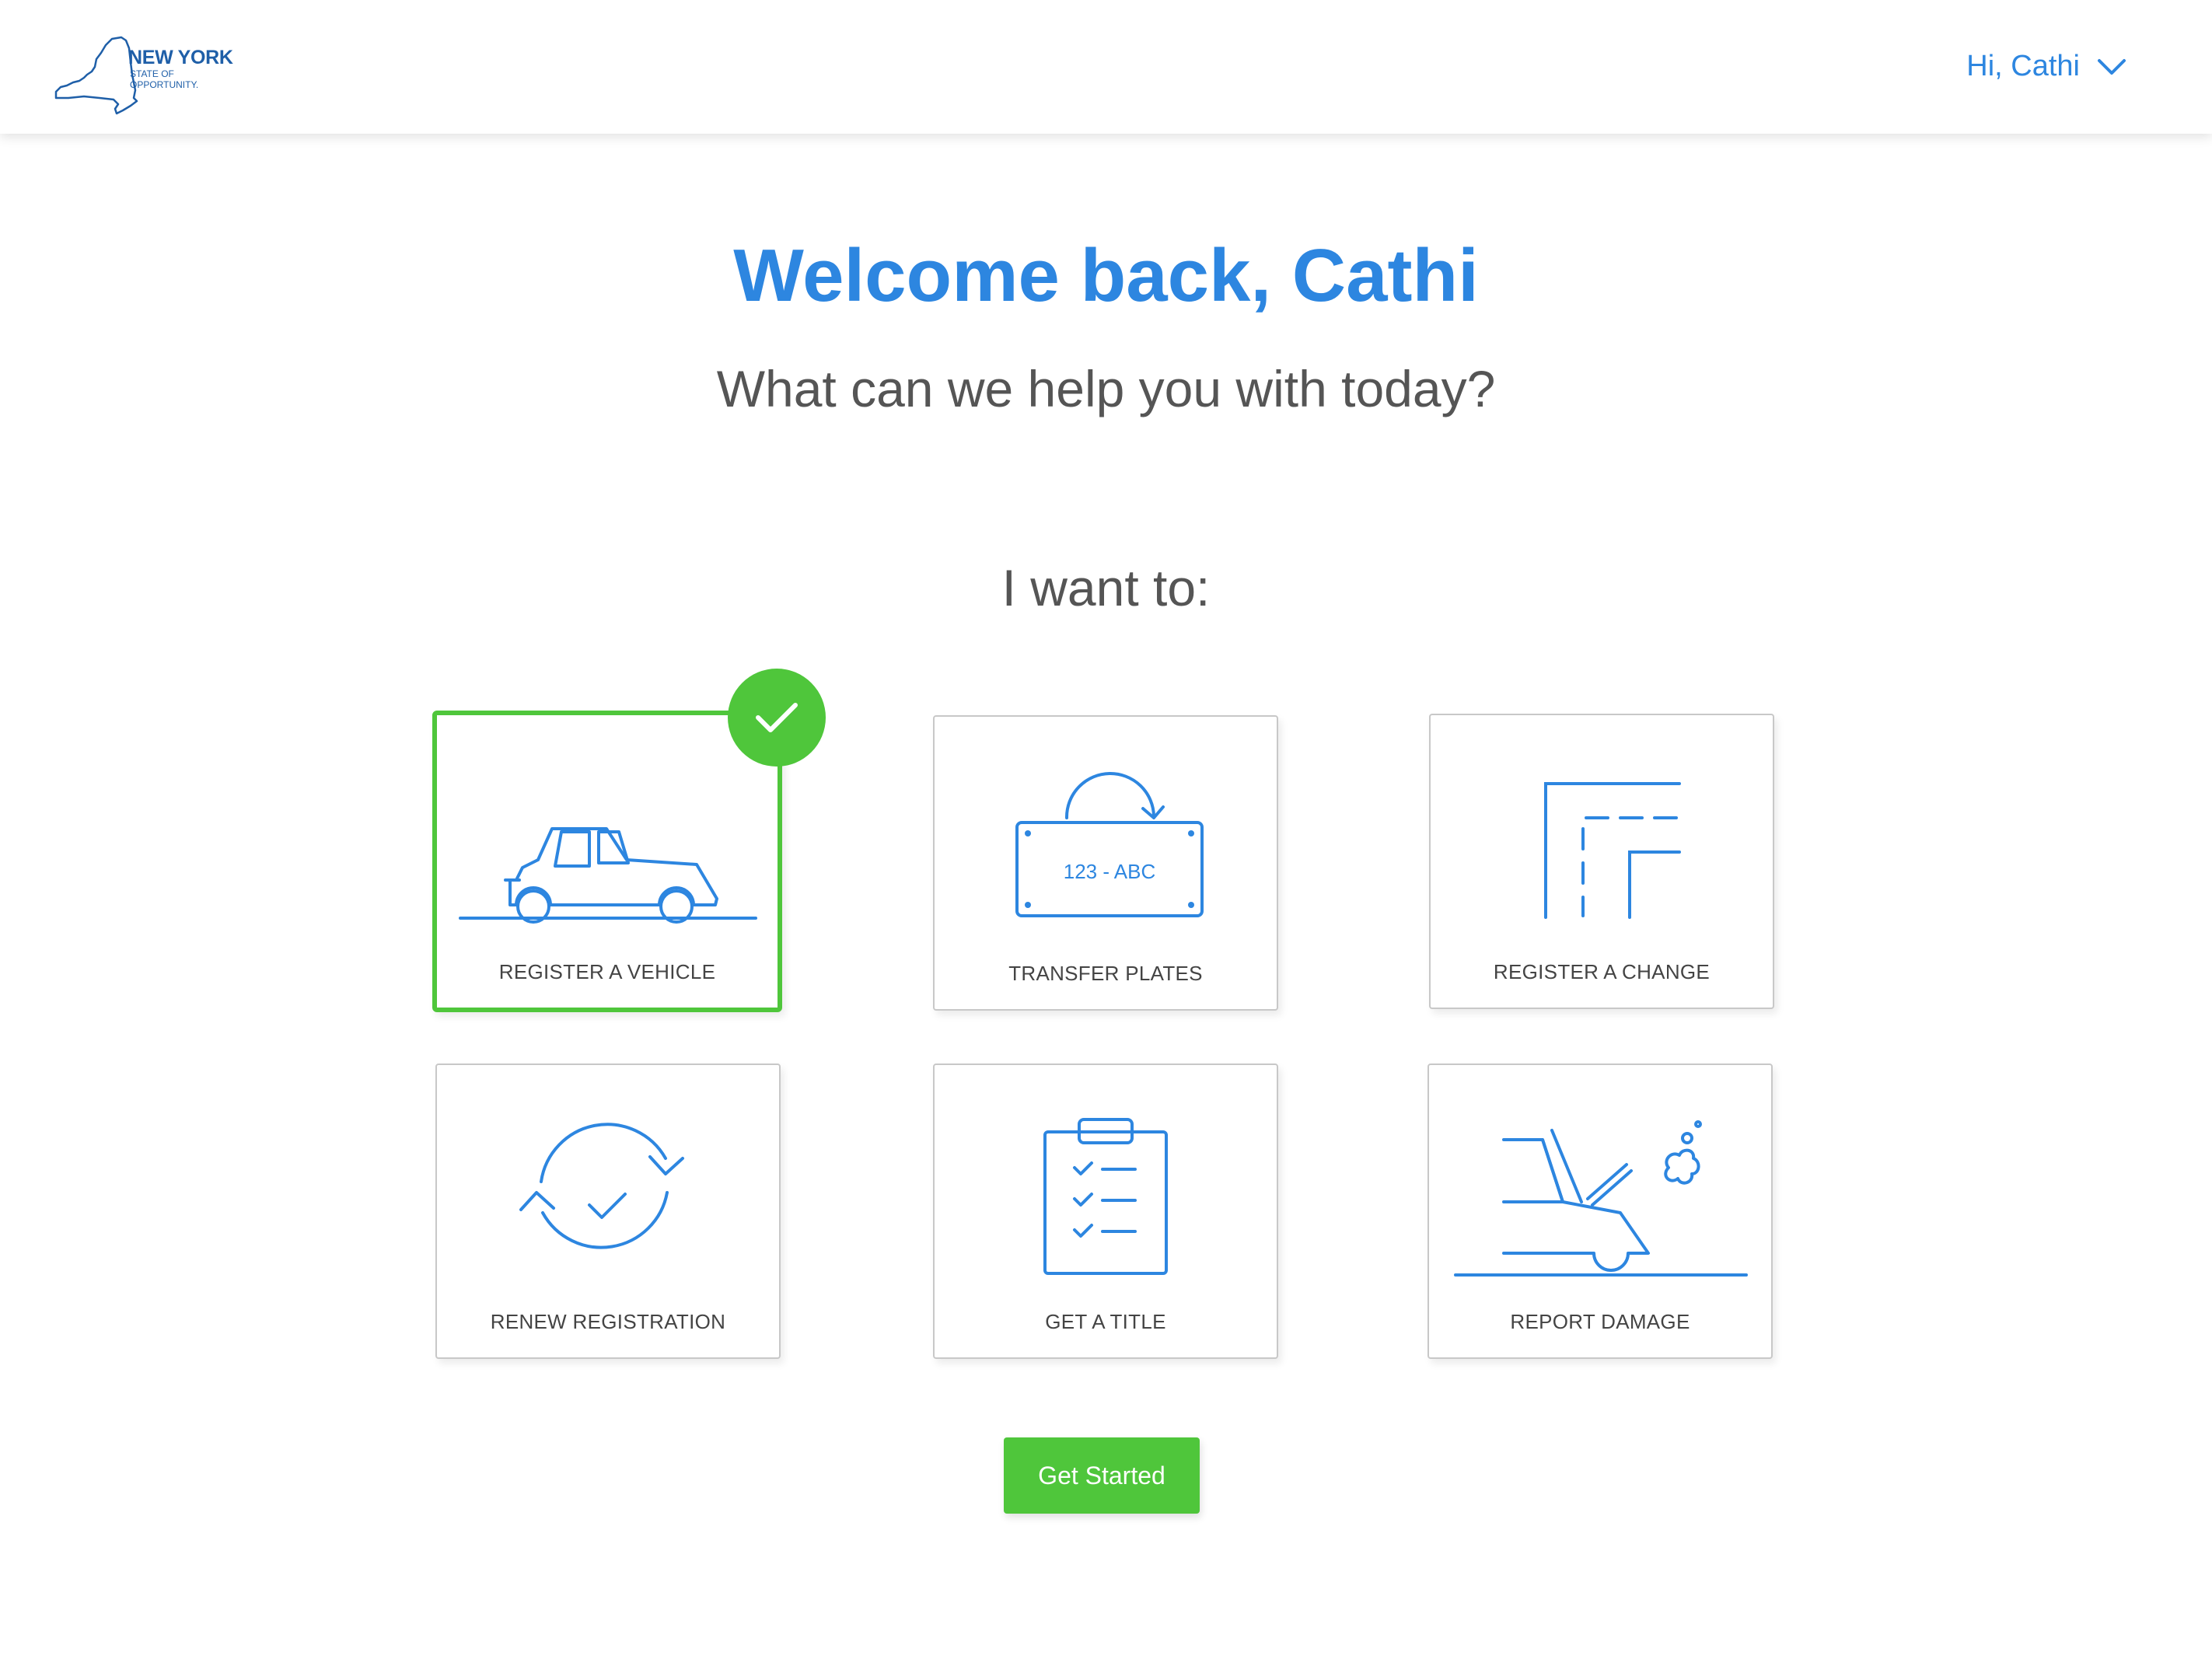  I want to click on ny-state-map-icon, so click(96, 75).